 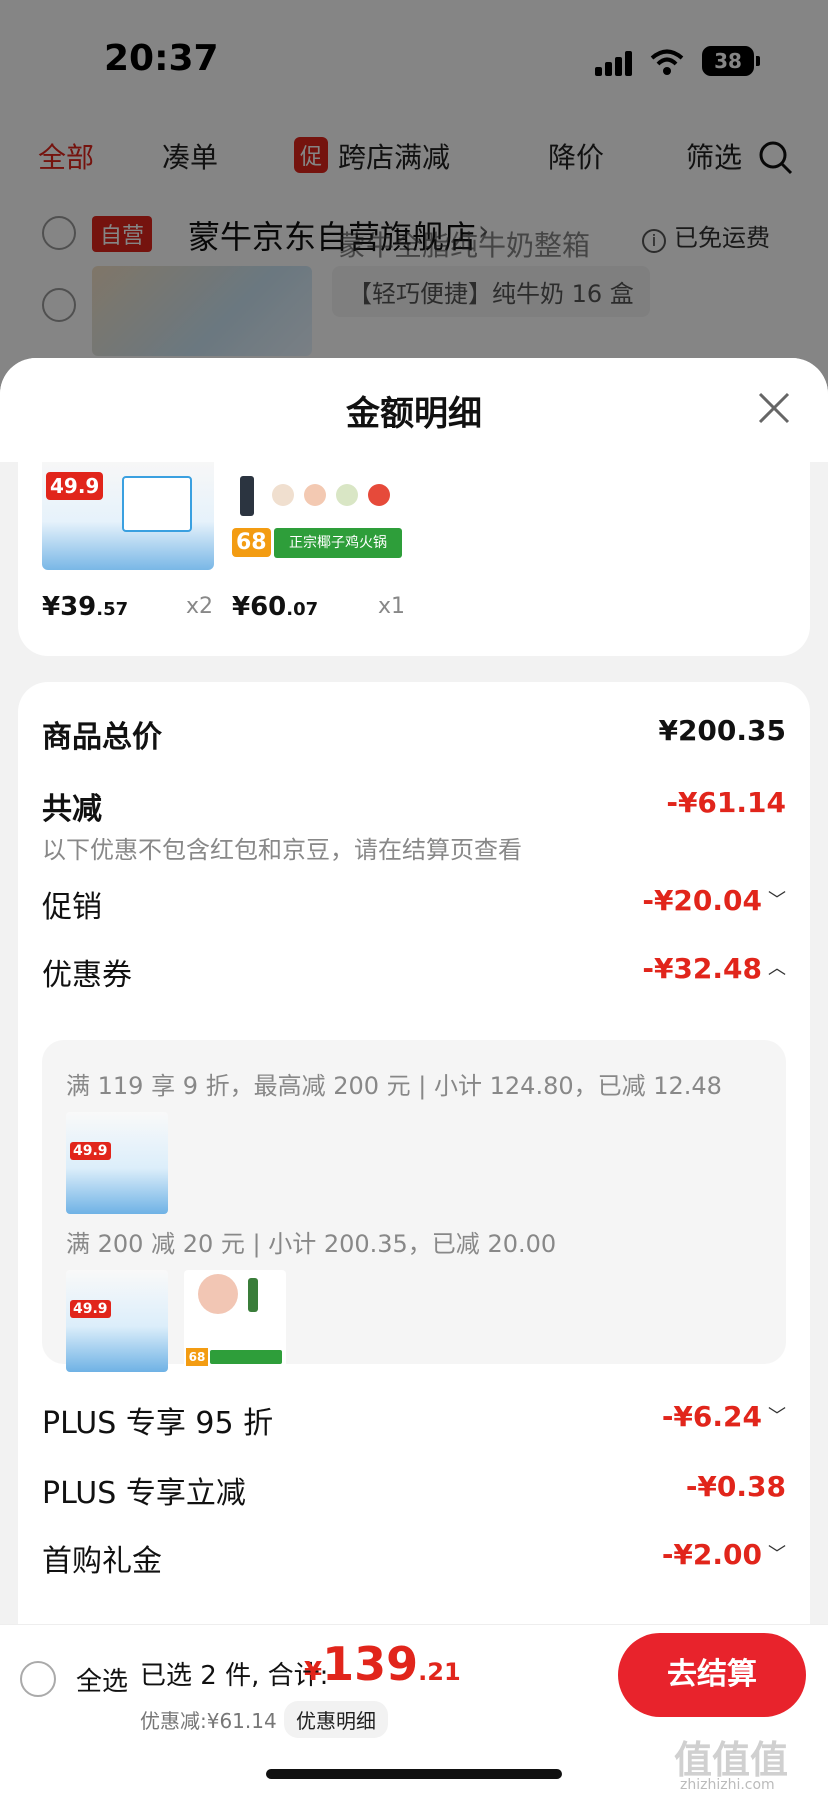 I want to click on discount-summary: 优惠减:¥61.14, so click(x=208, y=1721).